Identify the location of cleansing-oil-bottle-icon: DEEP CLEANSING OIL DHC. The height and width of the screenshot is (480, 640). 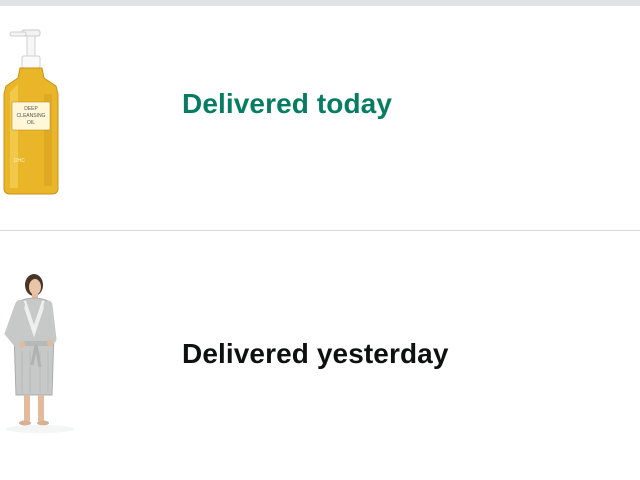
(31, 112).